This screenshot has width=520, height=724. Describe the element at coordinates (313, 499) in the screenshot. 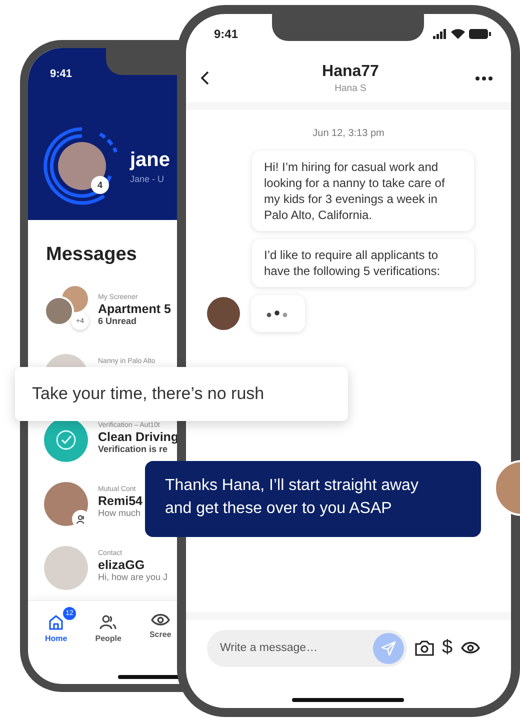

I see `message-bubble: Thanks Hana, I’ll start straight away and get these over to you ASAP` at that location.